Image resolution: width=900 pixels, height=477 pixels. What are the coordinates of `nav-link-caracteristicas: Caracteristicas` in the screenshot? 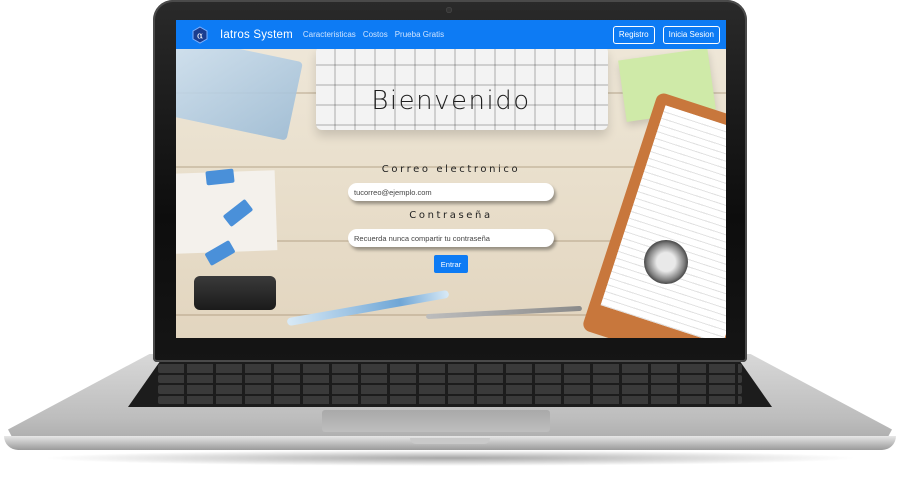 It's located at (329, 34).